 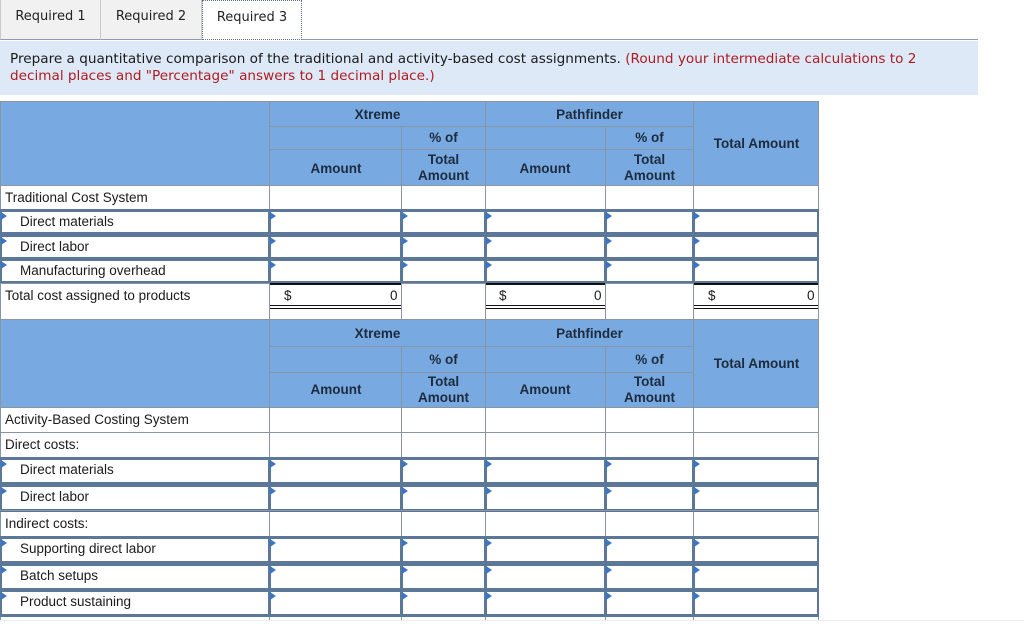 I want to click on traditional-section-label: Traditional Cost System, so click(x=76, y=197).